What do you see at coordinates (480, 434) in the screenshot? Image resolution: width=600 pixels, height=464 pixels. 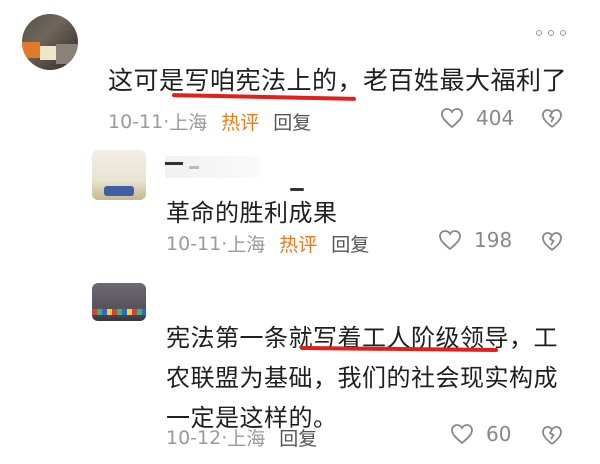 I see `like-button: 60` at bounding box center [480, 434].